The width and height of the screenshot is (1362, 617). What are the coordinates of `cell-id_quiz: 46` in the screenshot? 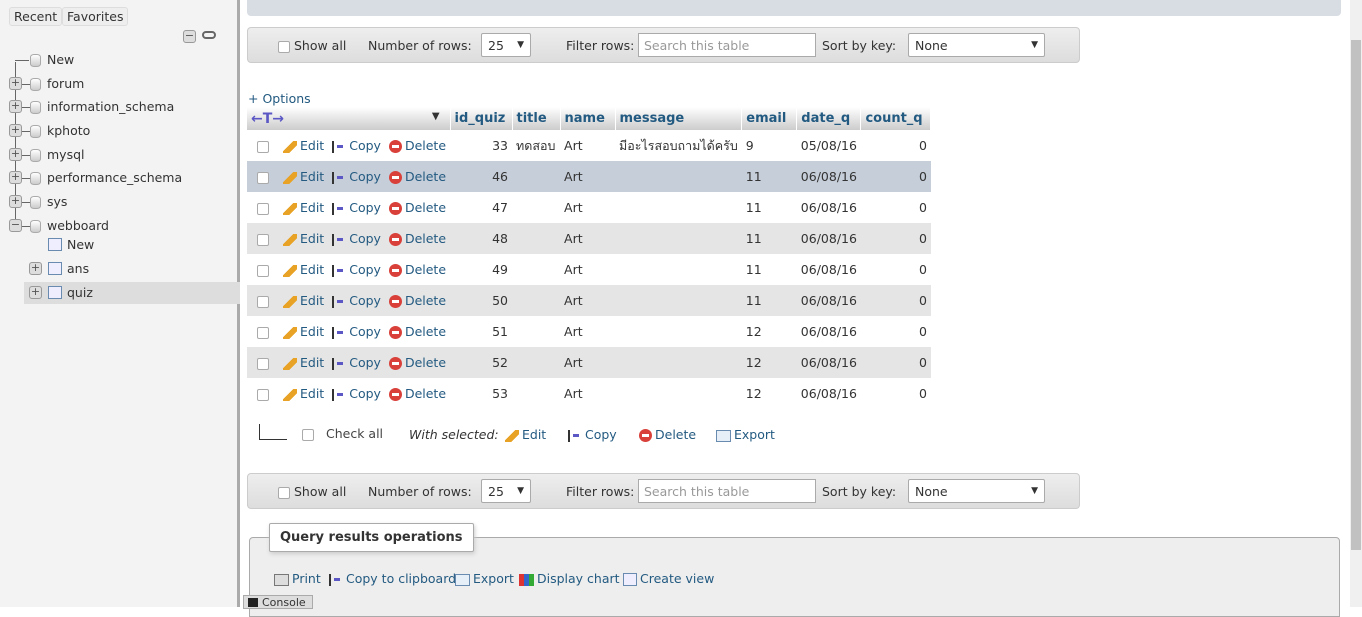 It's located at (481, 176).